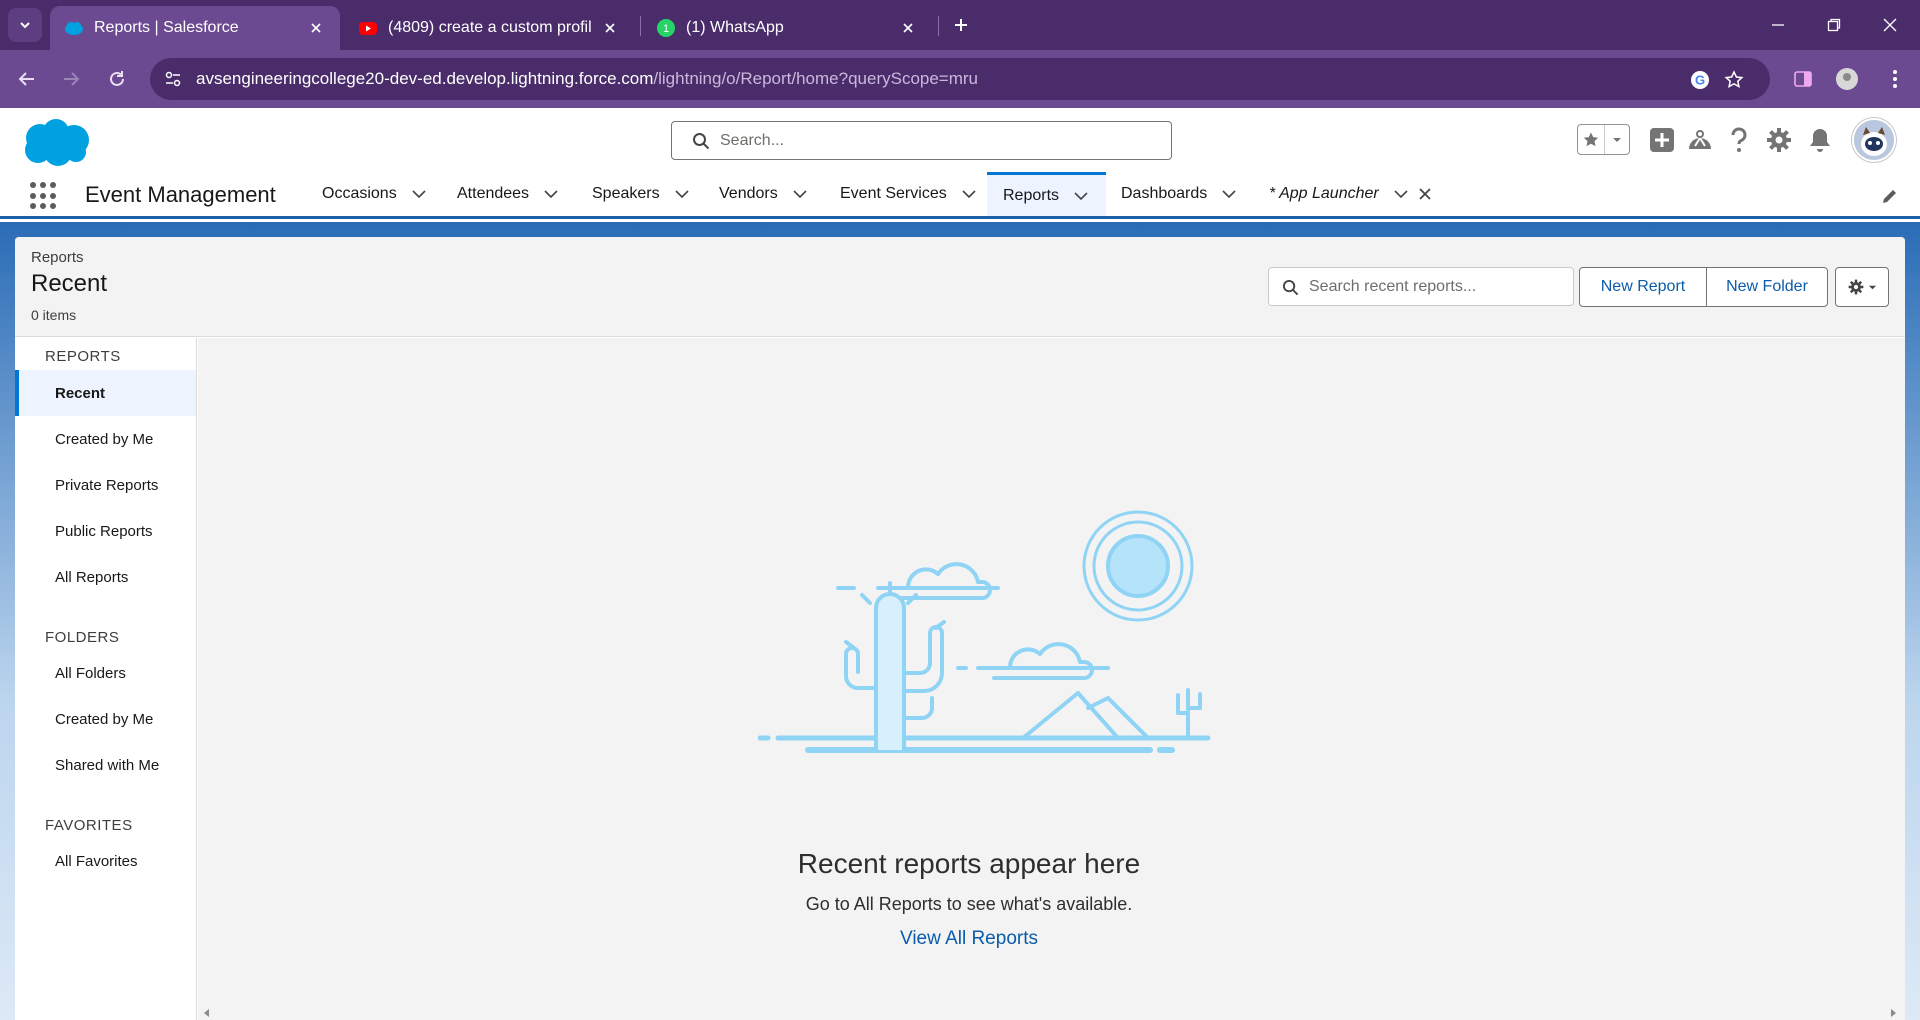 This screenshot has width=1920, height=1020. I want to click on help-button, so click(1739, 140).